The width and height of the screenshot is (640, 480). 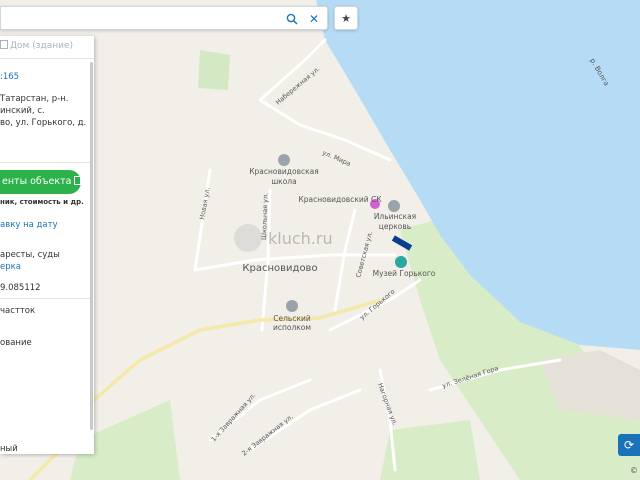 I want to click on object-documents-button: енты объекта, so click(x=41, y=182).